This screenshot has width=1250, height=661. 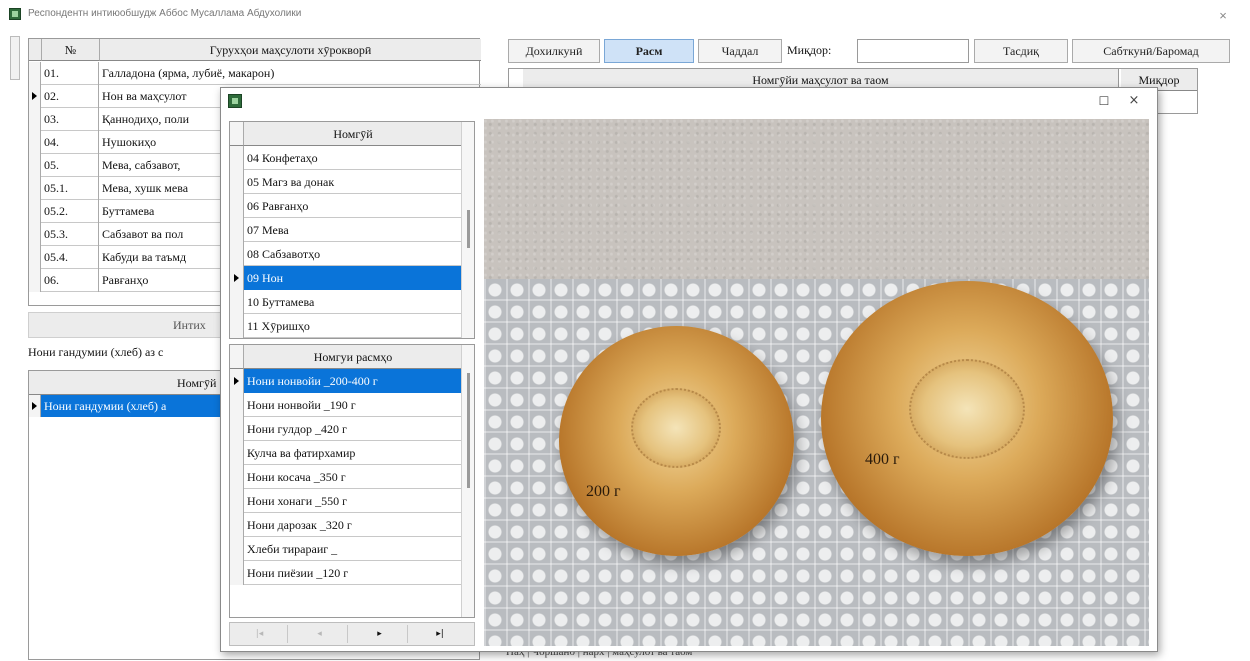 I want to click on list-item: 10 Буттамева, so click(x=346, y=302).